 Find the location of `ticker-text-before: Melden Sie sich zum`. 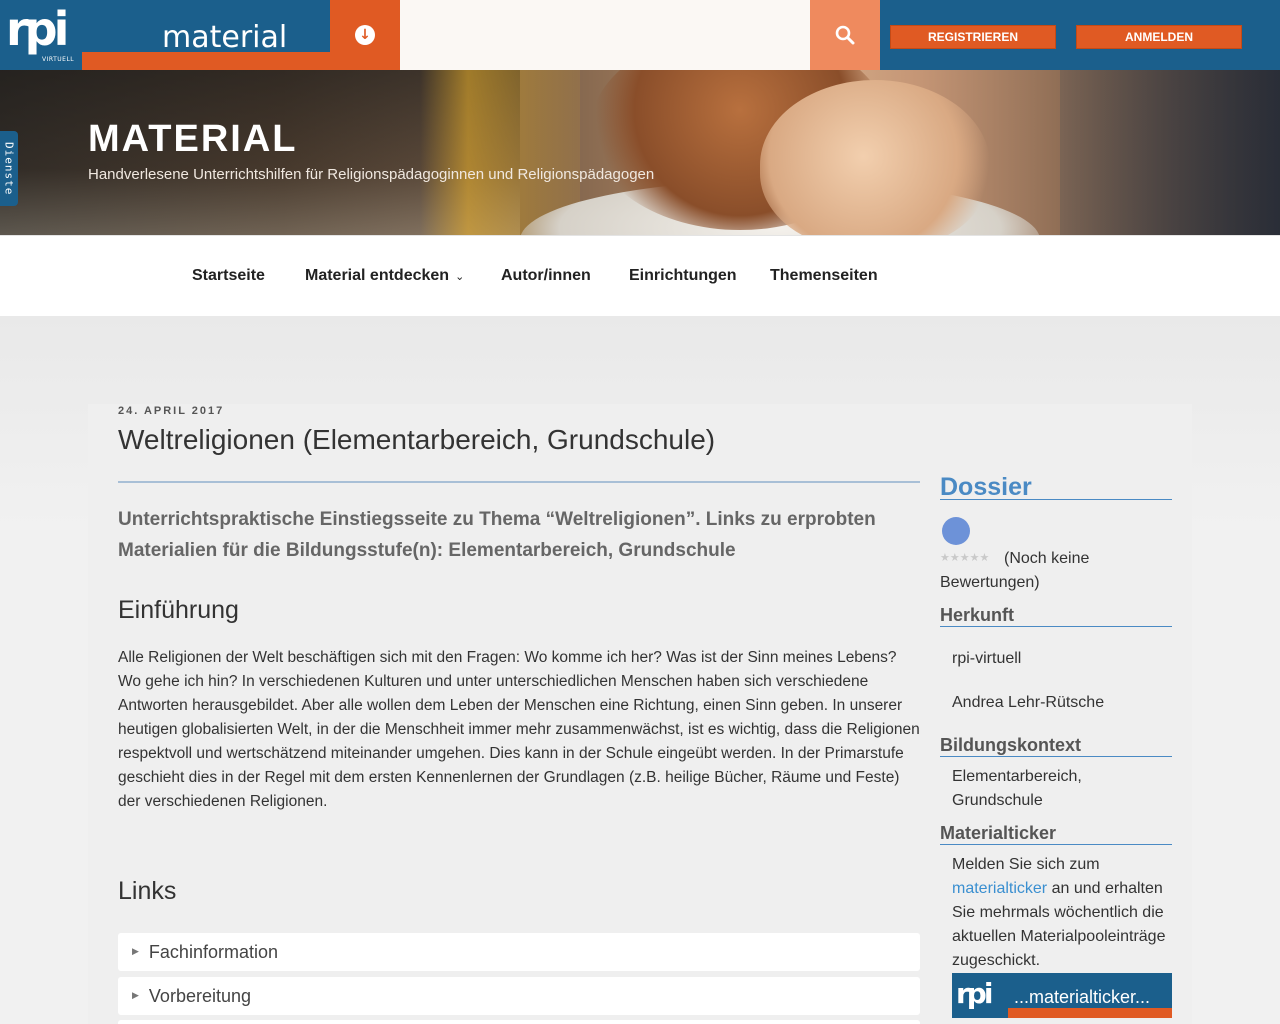

ticker-text-before: Melden Sie sich zum is located at coordinates (1026, 864).